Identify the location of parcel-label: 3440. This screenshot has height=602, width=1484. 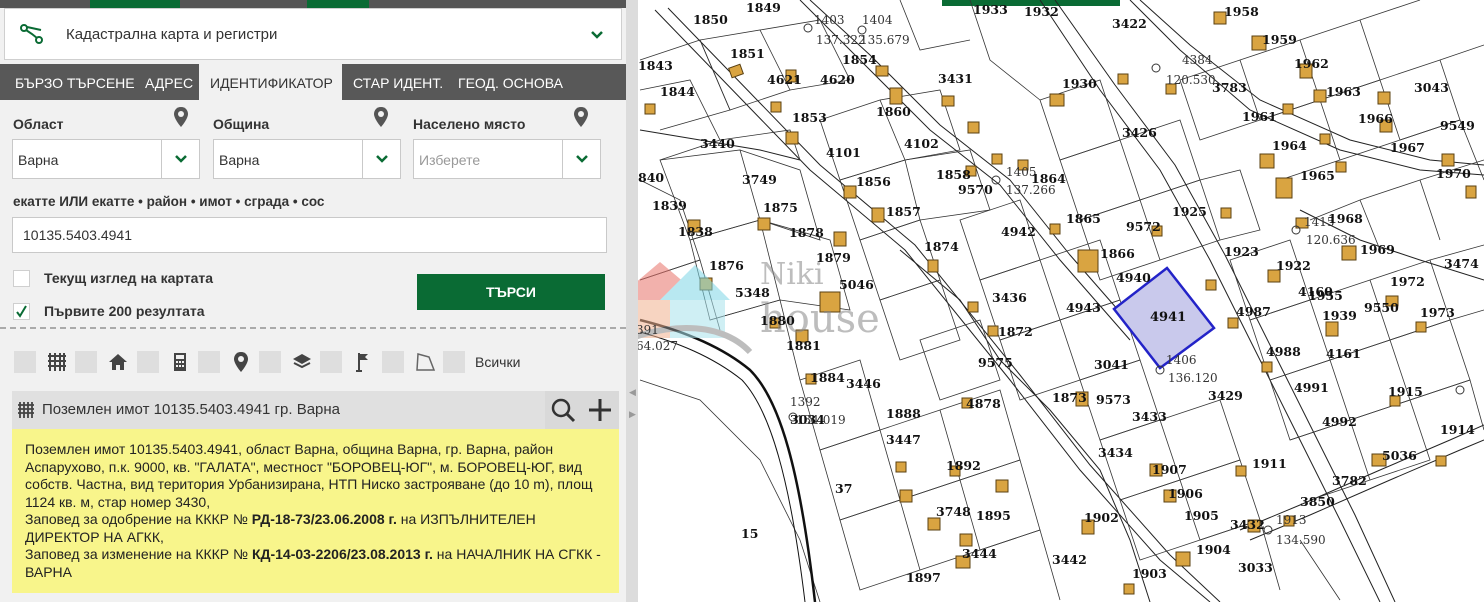
(717, 143).